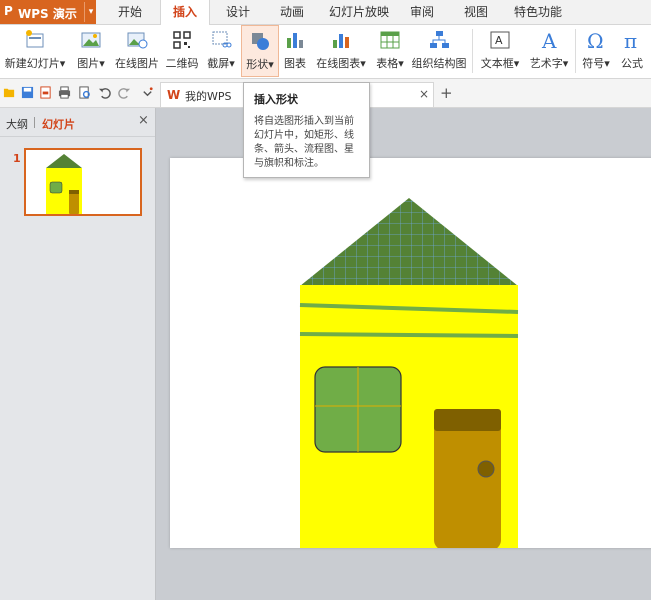 Image resolution: width=651 pixels, height=600 pixels. I want to click on shape-label: 形状, so click(257, 64).